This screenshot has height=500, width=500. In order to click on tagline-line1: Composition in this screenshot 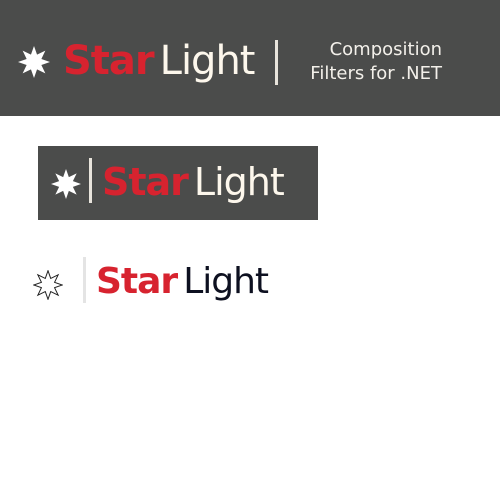, I will do `click(385, 49)`.